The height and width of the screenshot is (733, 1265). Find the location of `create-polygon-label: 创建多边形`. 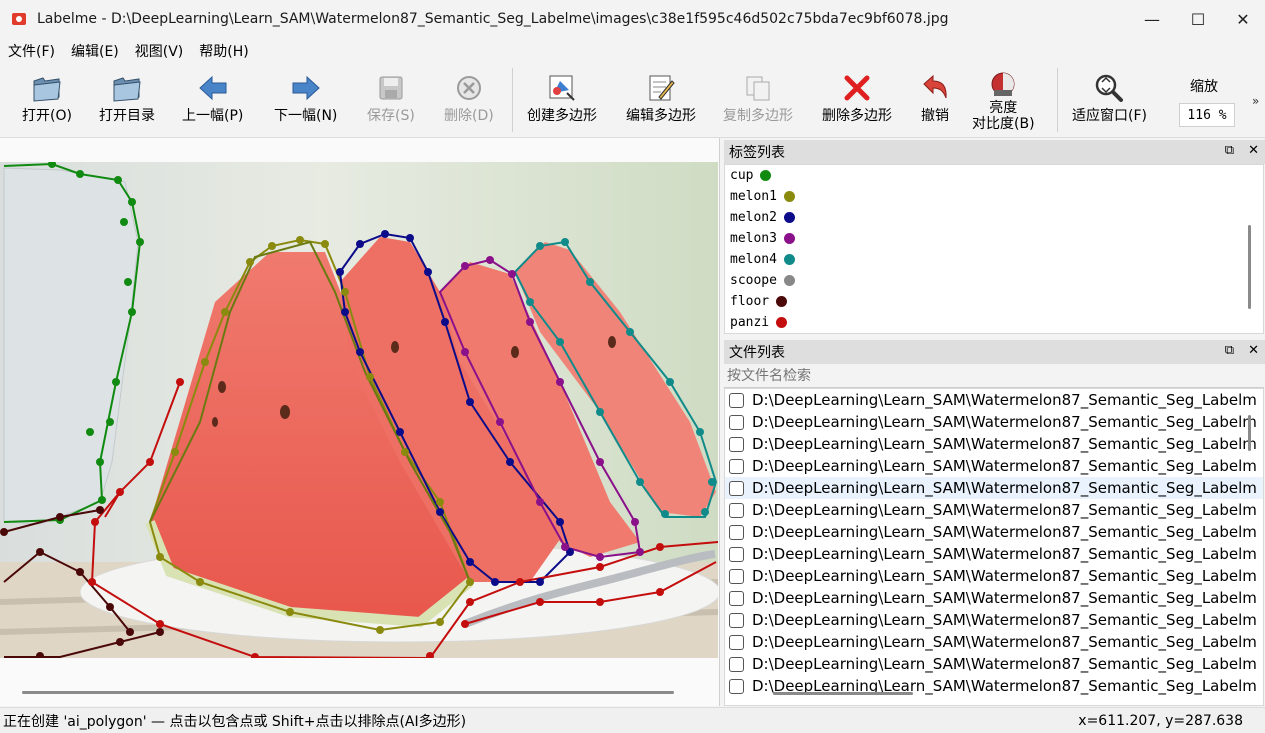

create-polygon-label: 创建多边形 is located at coordinates (562, 116).